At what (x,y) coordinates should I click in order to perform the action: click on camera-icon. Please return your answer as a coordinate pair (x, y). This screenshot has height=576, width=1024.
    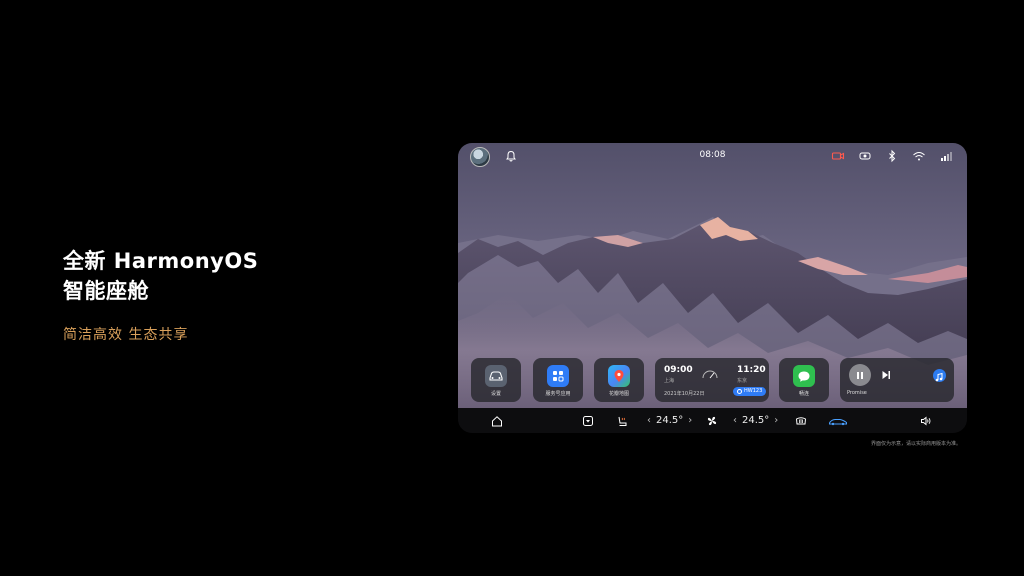
    Looking at the image, I should click on (838, 156).